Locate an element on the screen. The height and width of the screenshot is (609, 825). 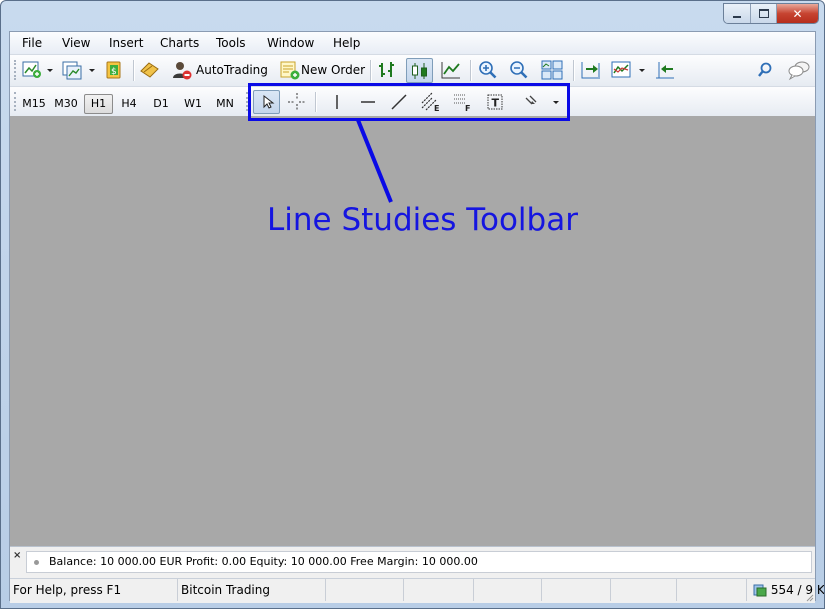
maximize-button is located at coordinates (763, 13).